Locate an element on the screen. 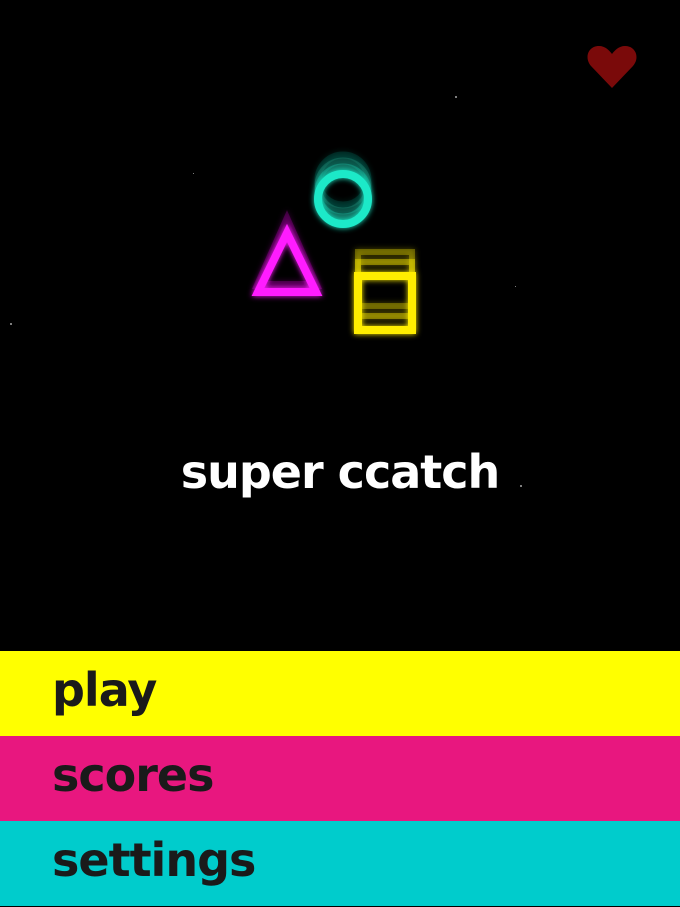 The image size is (680, 907). play-button: play is located at coordinates (340, 693).